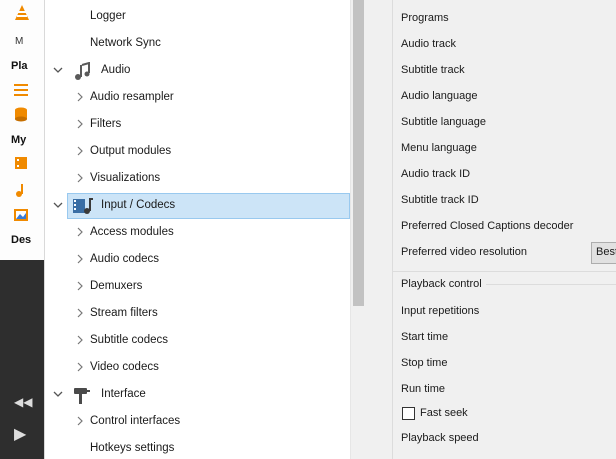  What do you see at coordinates (504, 271) in the screenshot?
I see `section-divider` at bounding box center [504, 271].